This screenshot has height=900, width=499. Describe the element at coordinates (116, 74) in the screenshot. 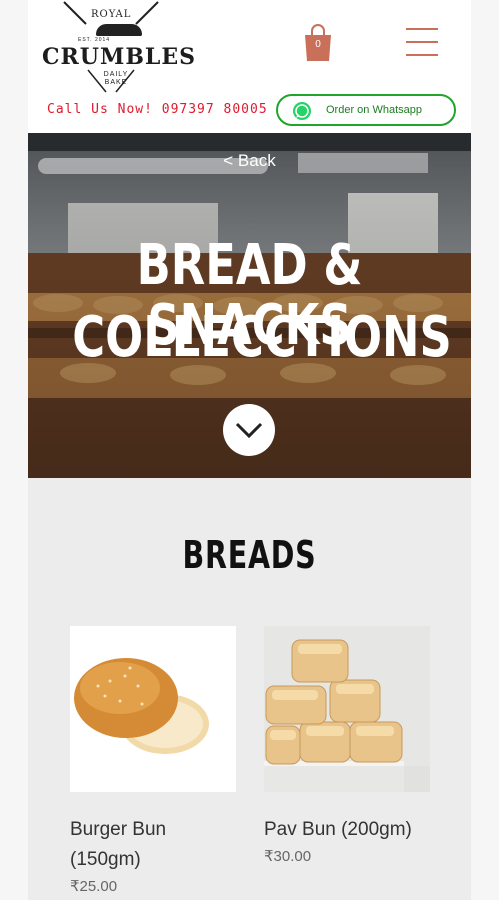

I see `logo-tagline-1: DAILY` at that location.